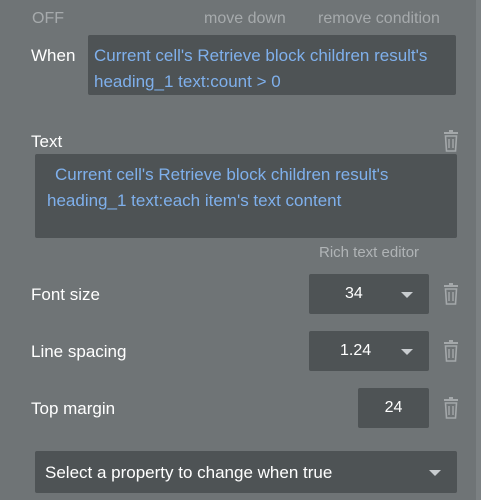  Describe the element at coordinates (189, 472) in the screenshot. I see `property-select-placeholder: Select a property to change when true` at that location.